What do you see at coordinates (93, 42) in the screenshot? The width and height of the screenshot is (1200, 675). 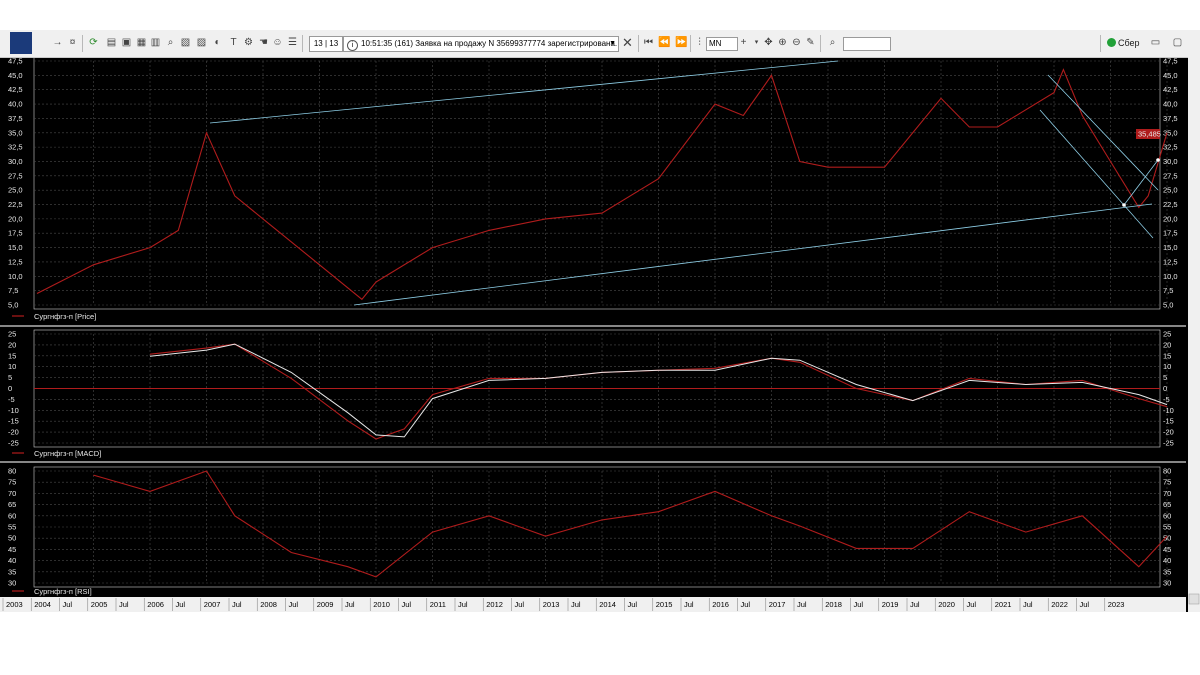 I see `refresh-icon: ⟳` at bounding box center [93, 42].